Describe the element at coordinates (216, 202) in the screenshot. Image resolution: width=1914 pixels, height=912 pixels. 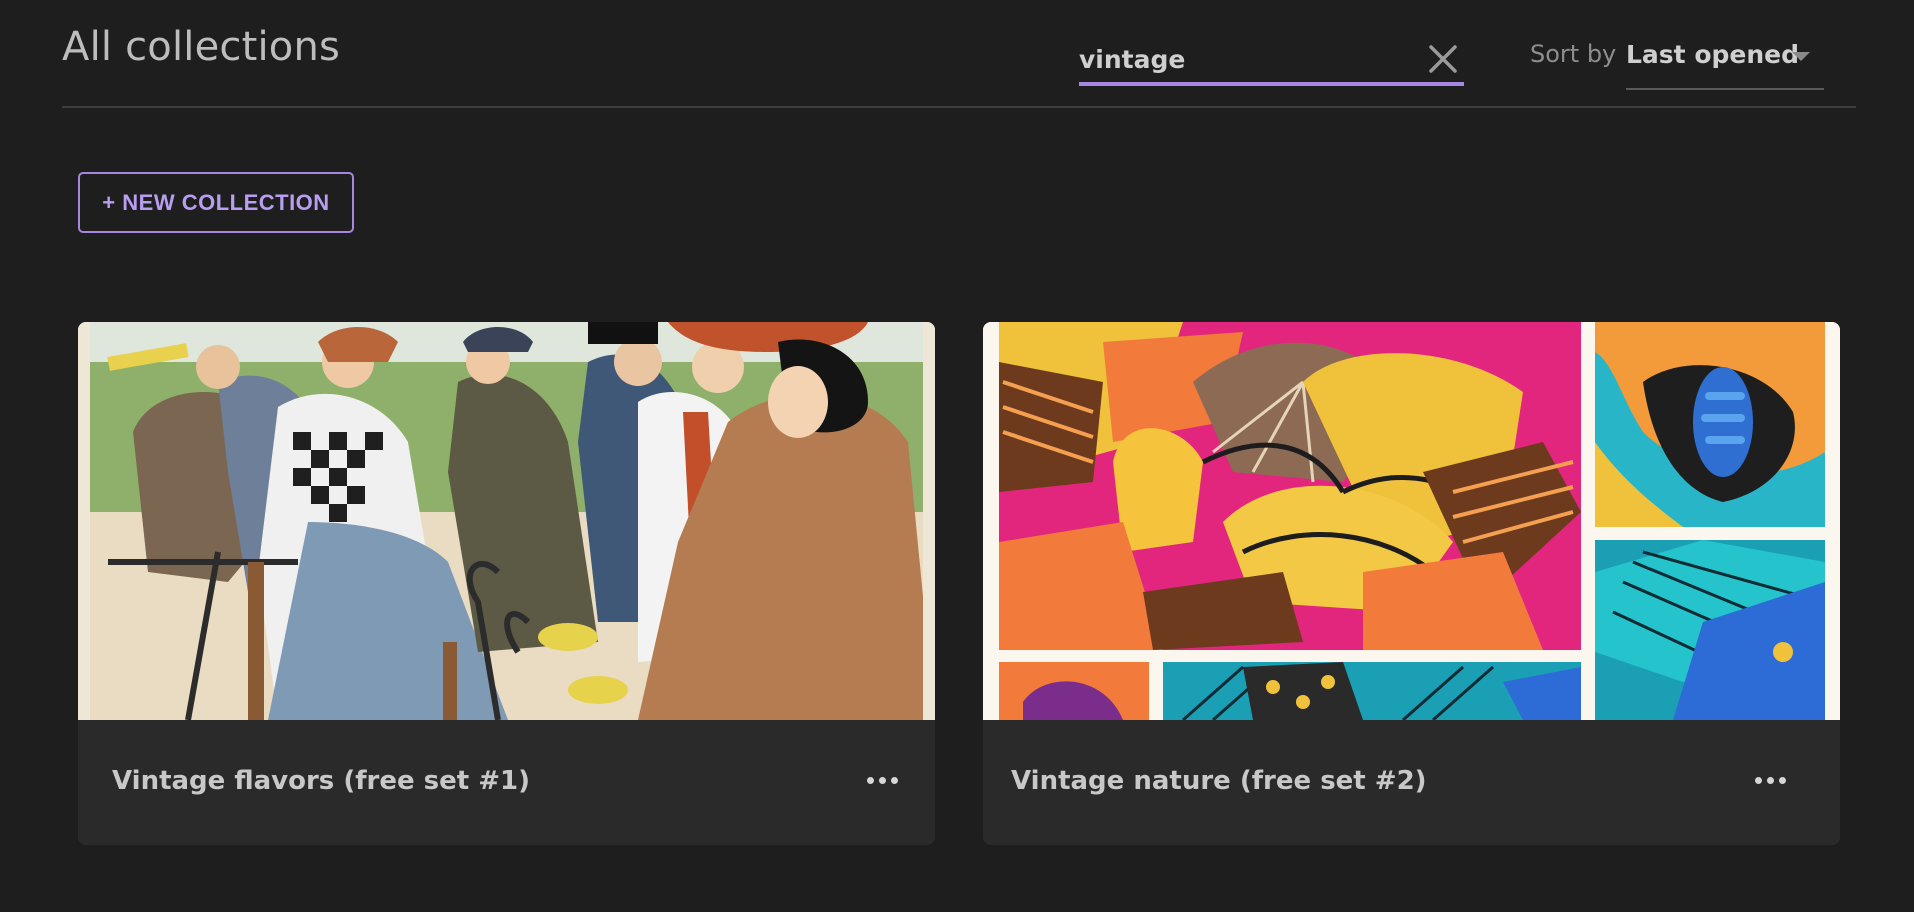
I see `new-collection-button: + NEW COLLECTION` at that location.